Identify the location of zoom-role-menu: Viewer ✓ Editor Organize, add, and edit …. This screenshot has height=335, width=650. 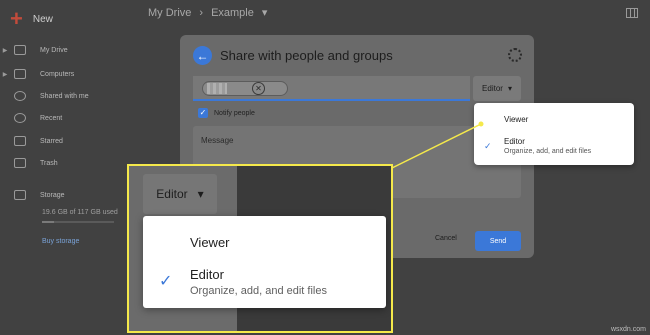
(264, 262).